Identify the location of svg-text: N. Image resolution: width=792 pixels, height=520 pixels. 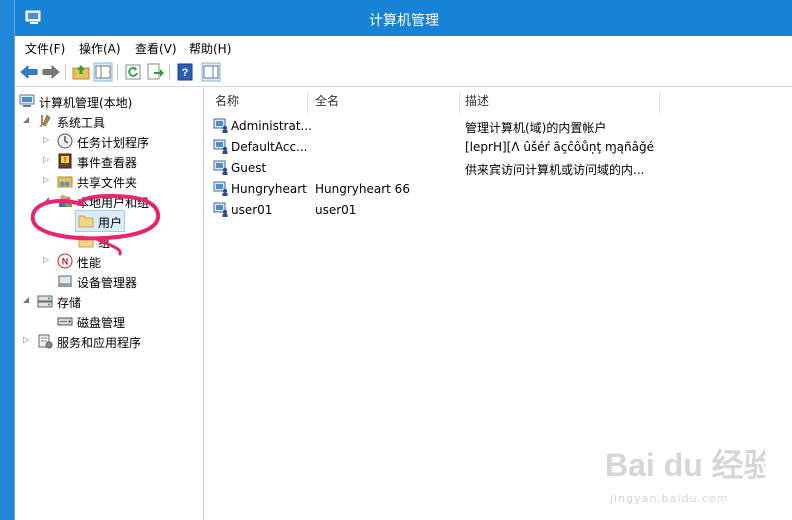
(65, 262).